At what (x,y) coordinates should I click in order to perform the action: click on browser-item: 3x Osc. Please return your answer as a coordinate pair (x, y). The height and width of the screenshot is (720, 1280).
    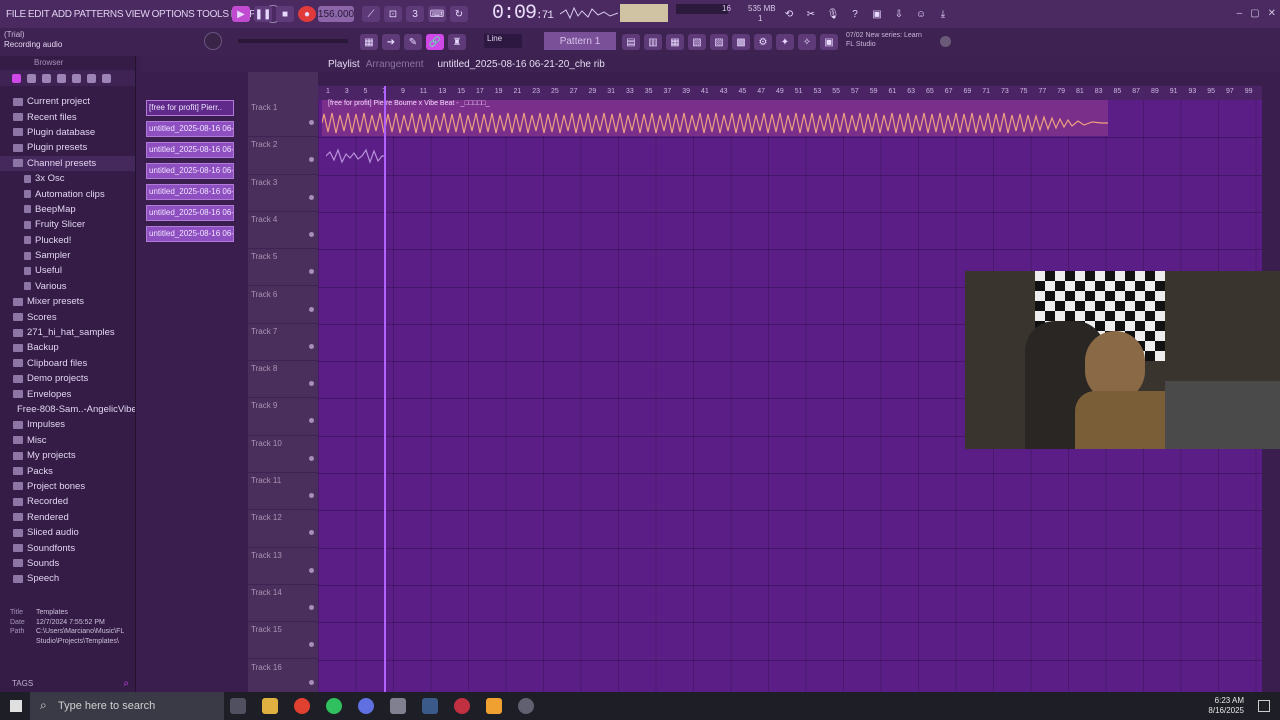
    Looking at the image, I should click on (67, 178).